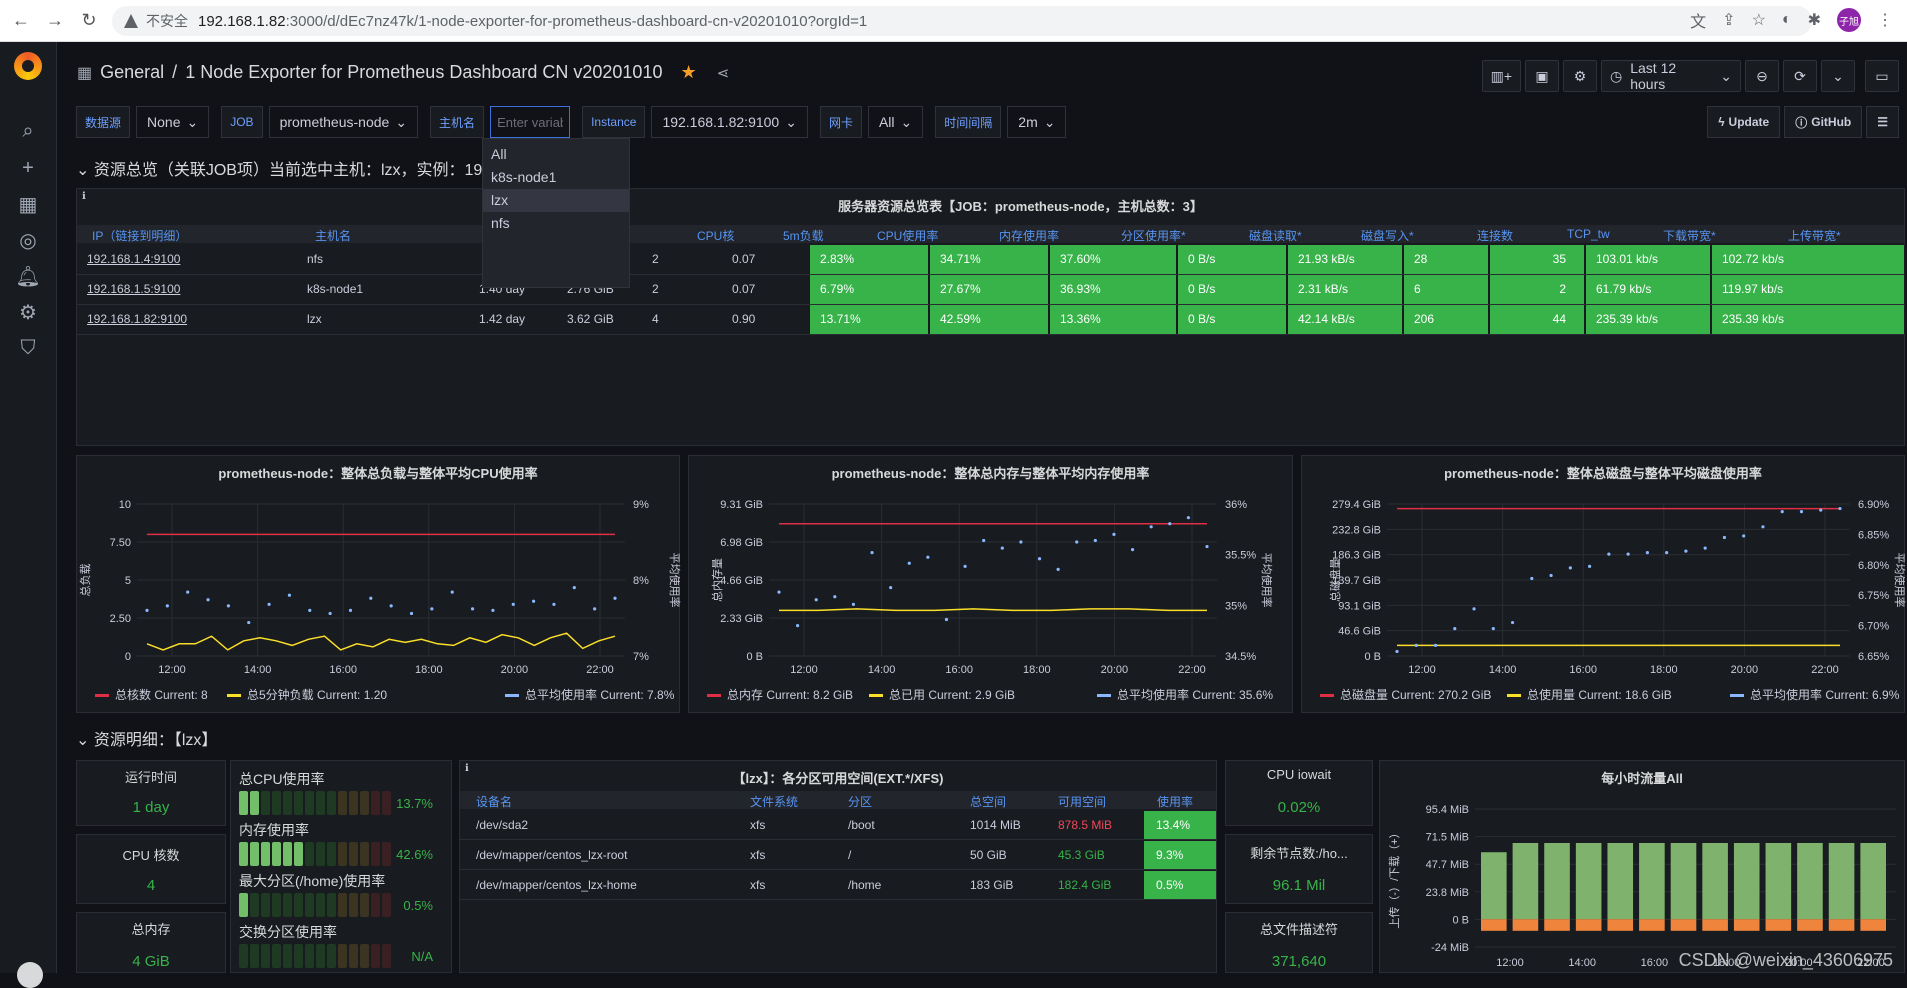  What do you see at coordinates (139, 235) in the screenshot?
I see `column-header: IP（链接到明细）` at bounding box center [139, 235].